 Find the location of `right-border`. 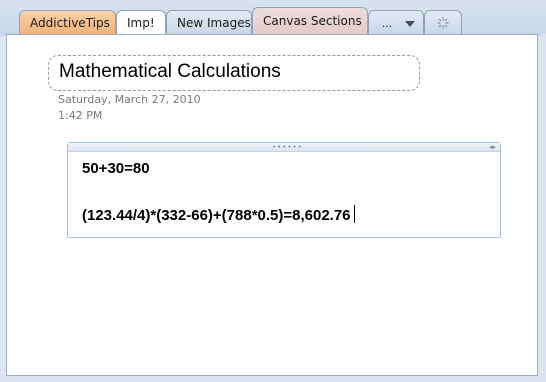

right-border is located at coordinates (543, 208).